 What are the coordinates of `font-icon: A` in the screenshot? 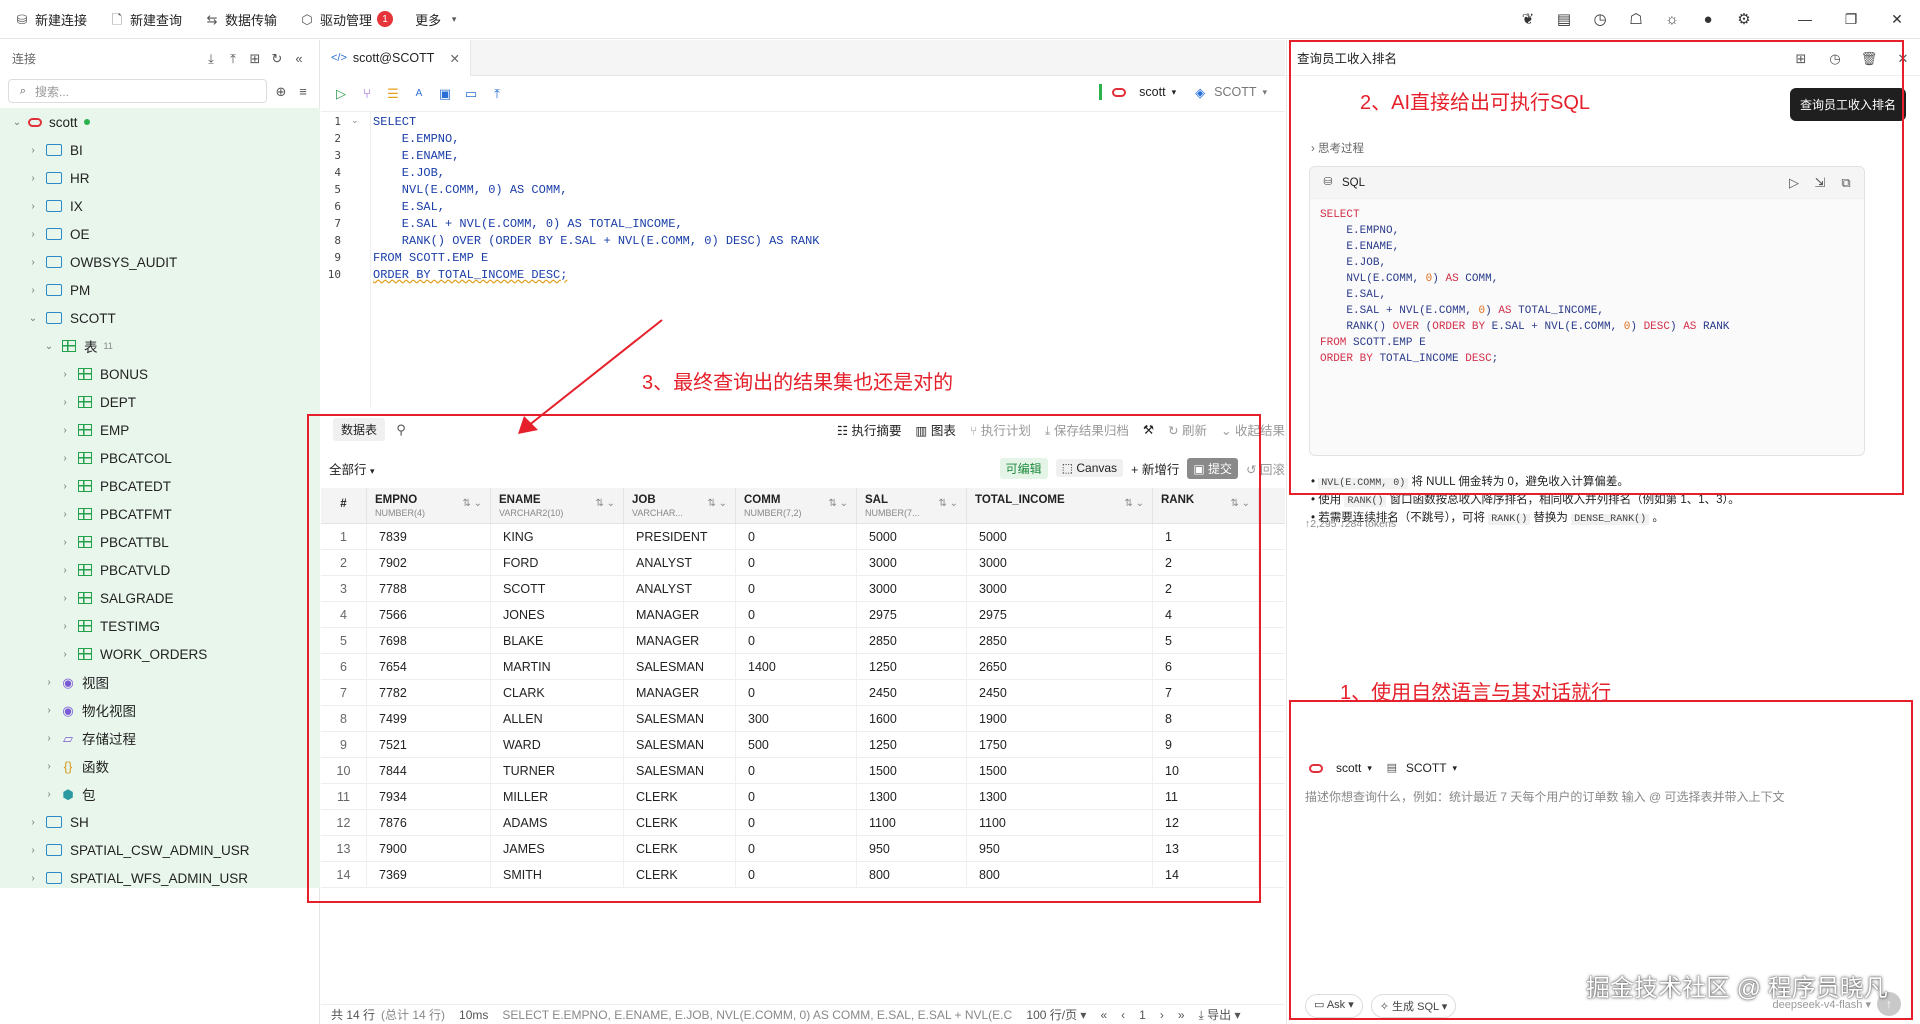 It's located at (419, 94).